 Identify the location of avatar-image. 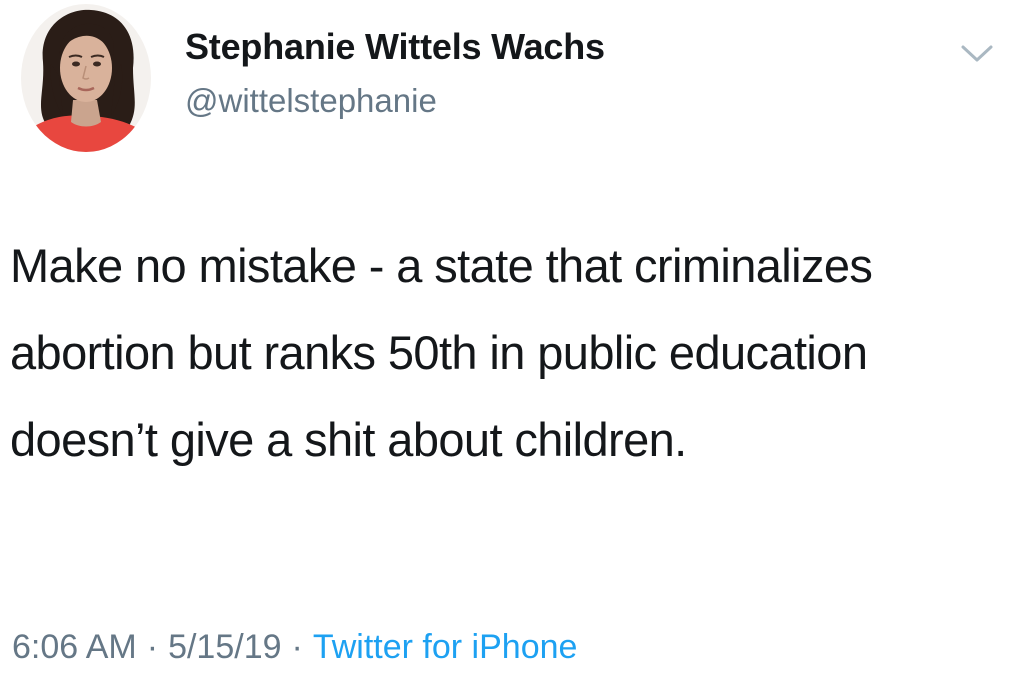
(86, 78).